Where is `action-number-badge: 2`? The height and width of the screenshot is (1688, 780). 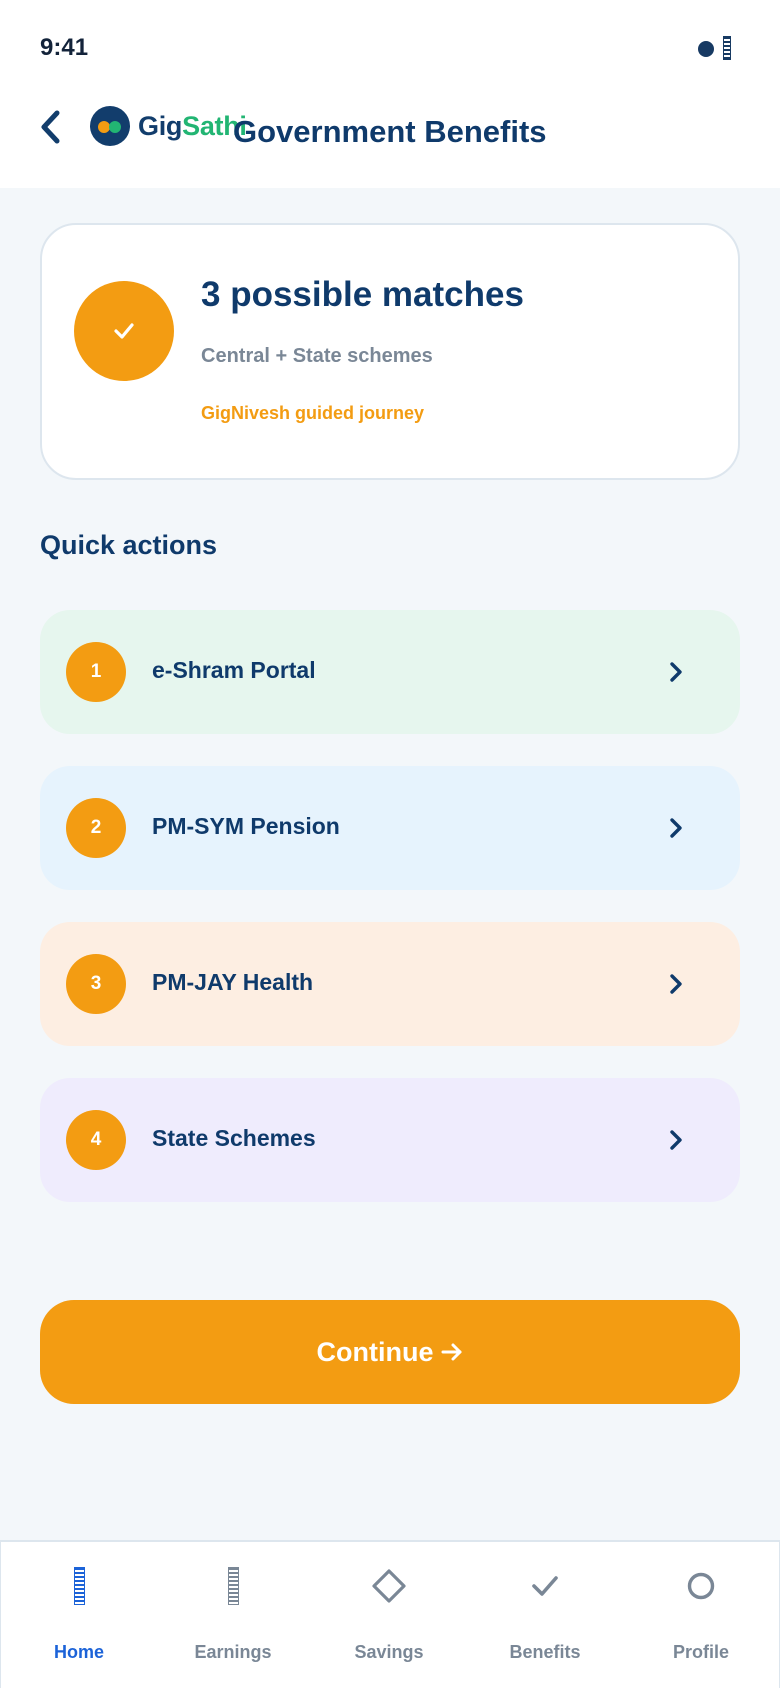
action-number-badge: 2 is located at coordinates (96, 828).